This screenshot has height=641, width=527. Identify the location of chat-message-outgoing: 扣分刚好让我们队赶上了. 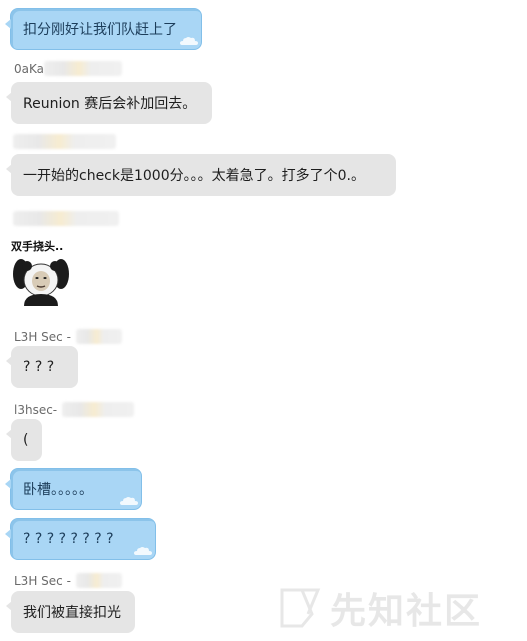
(103, 29).